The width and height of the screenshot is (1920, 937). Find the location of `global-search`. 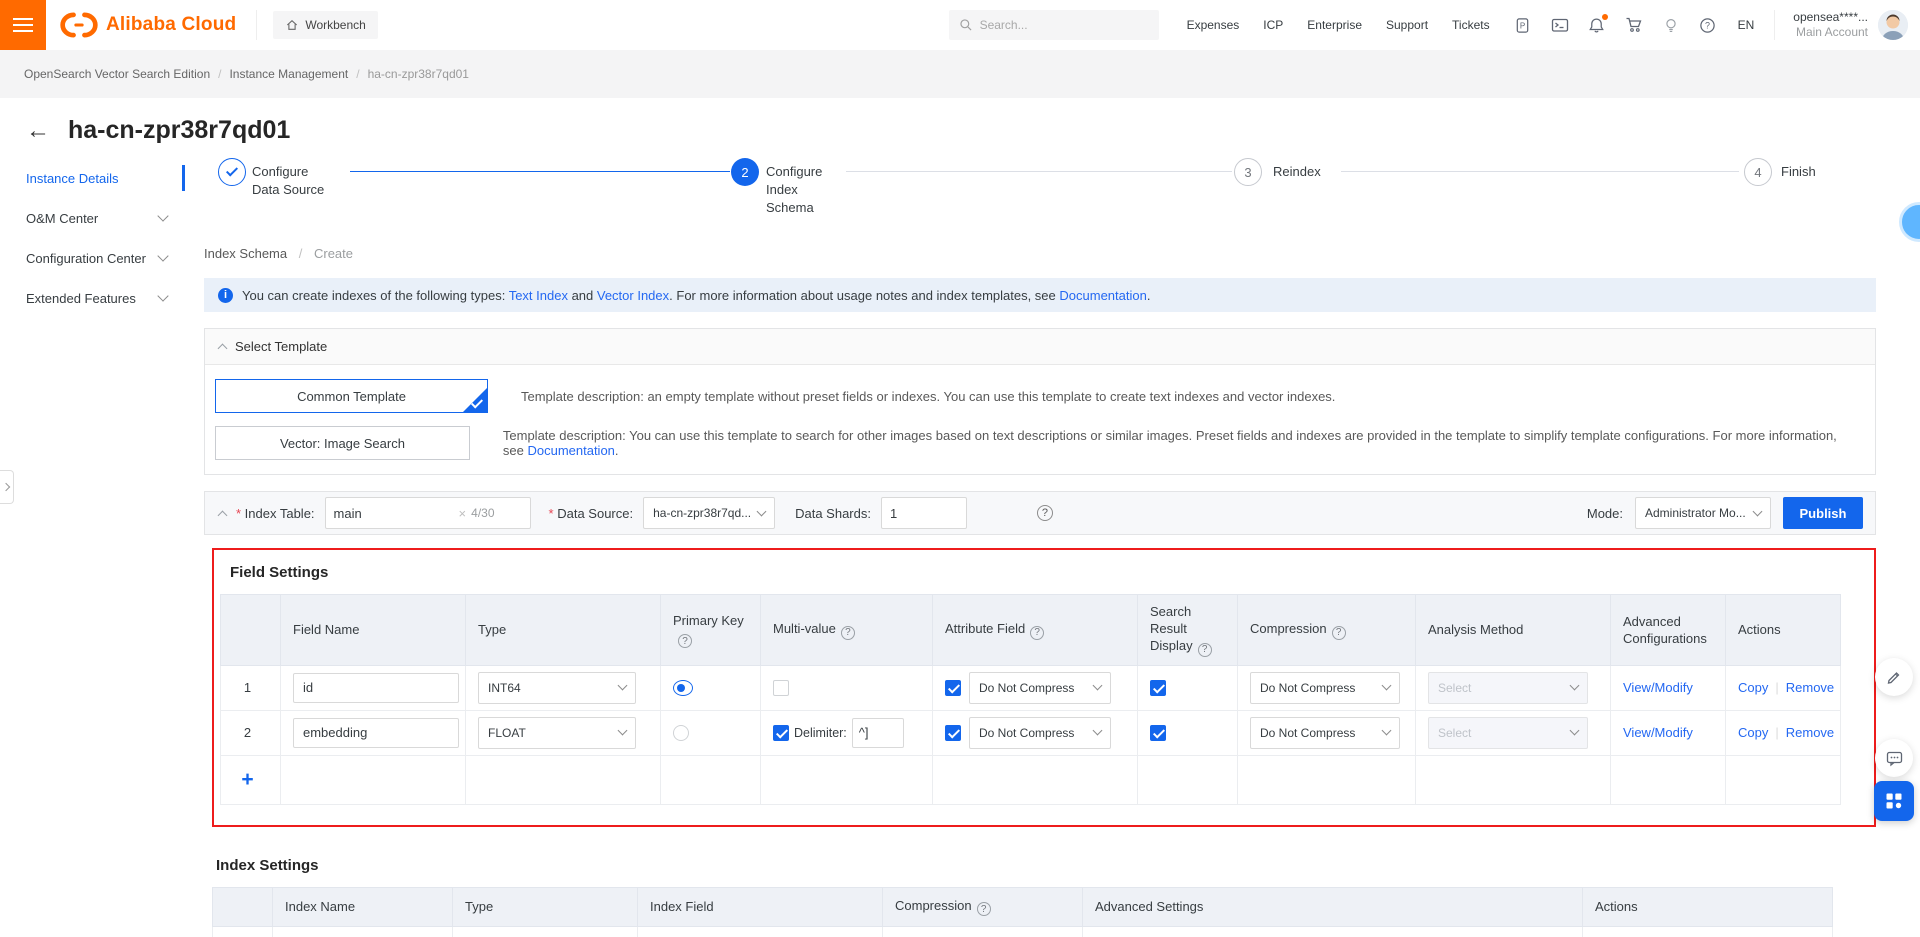

global-search is located at coordinates (1053, 25).